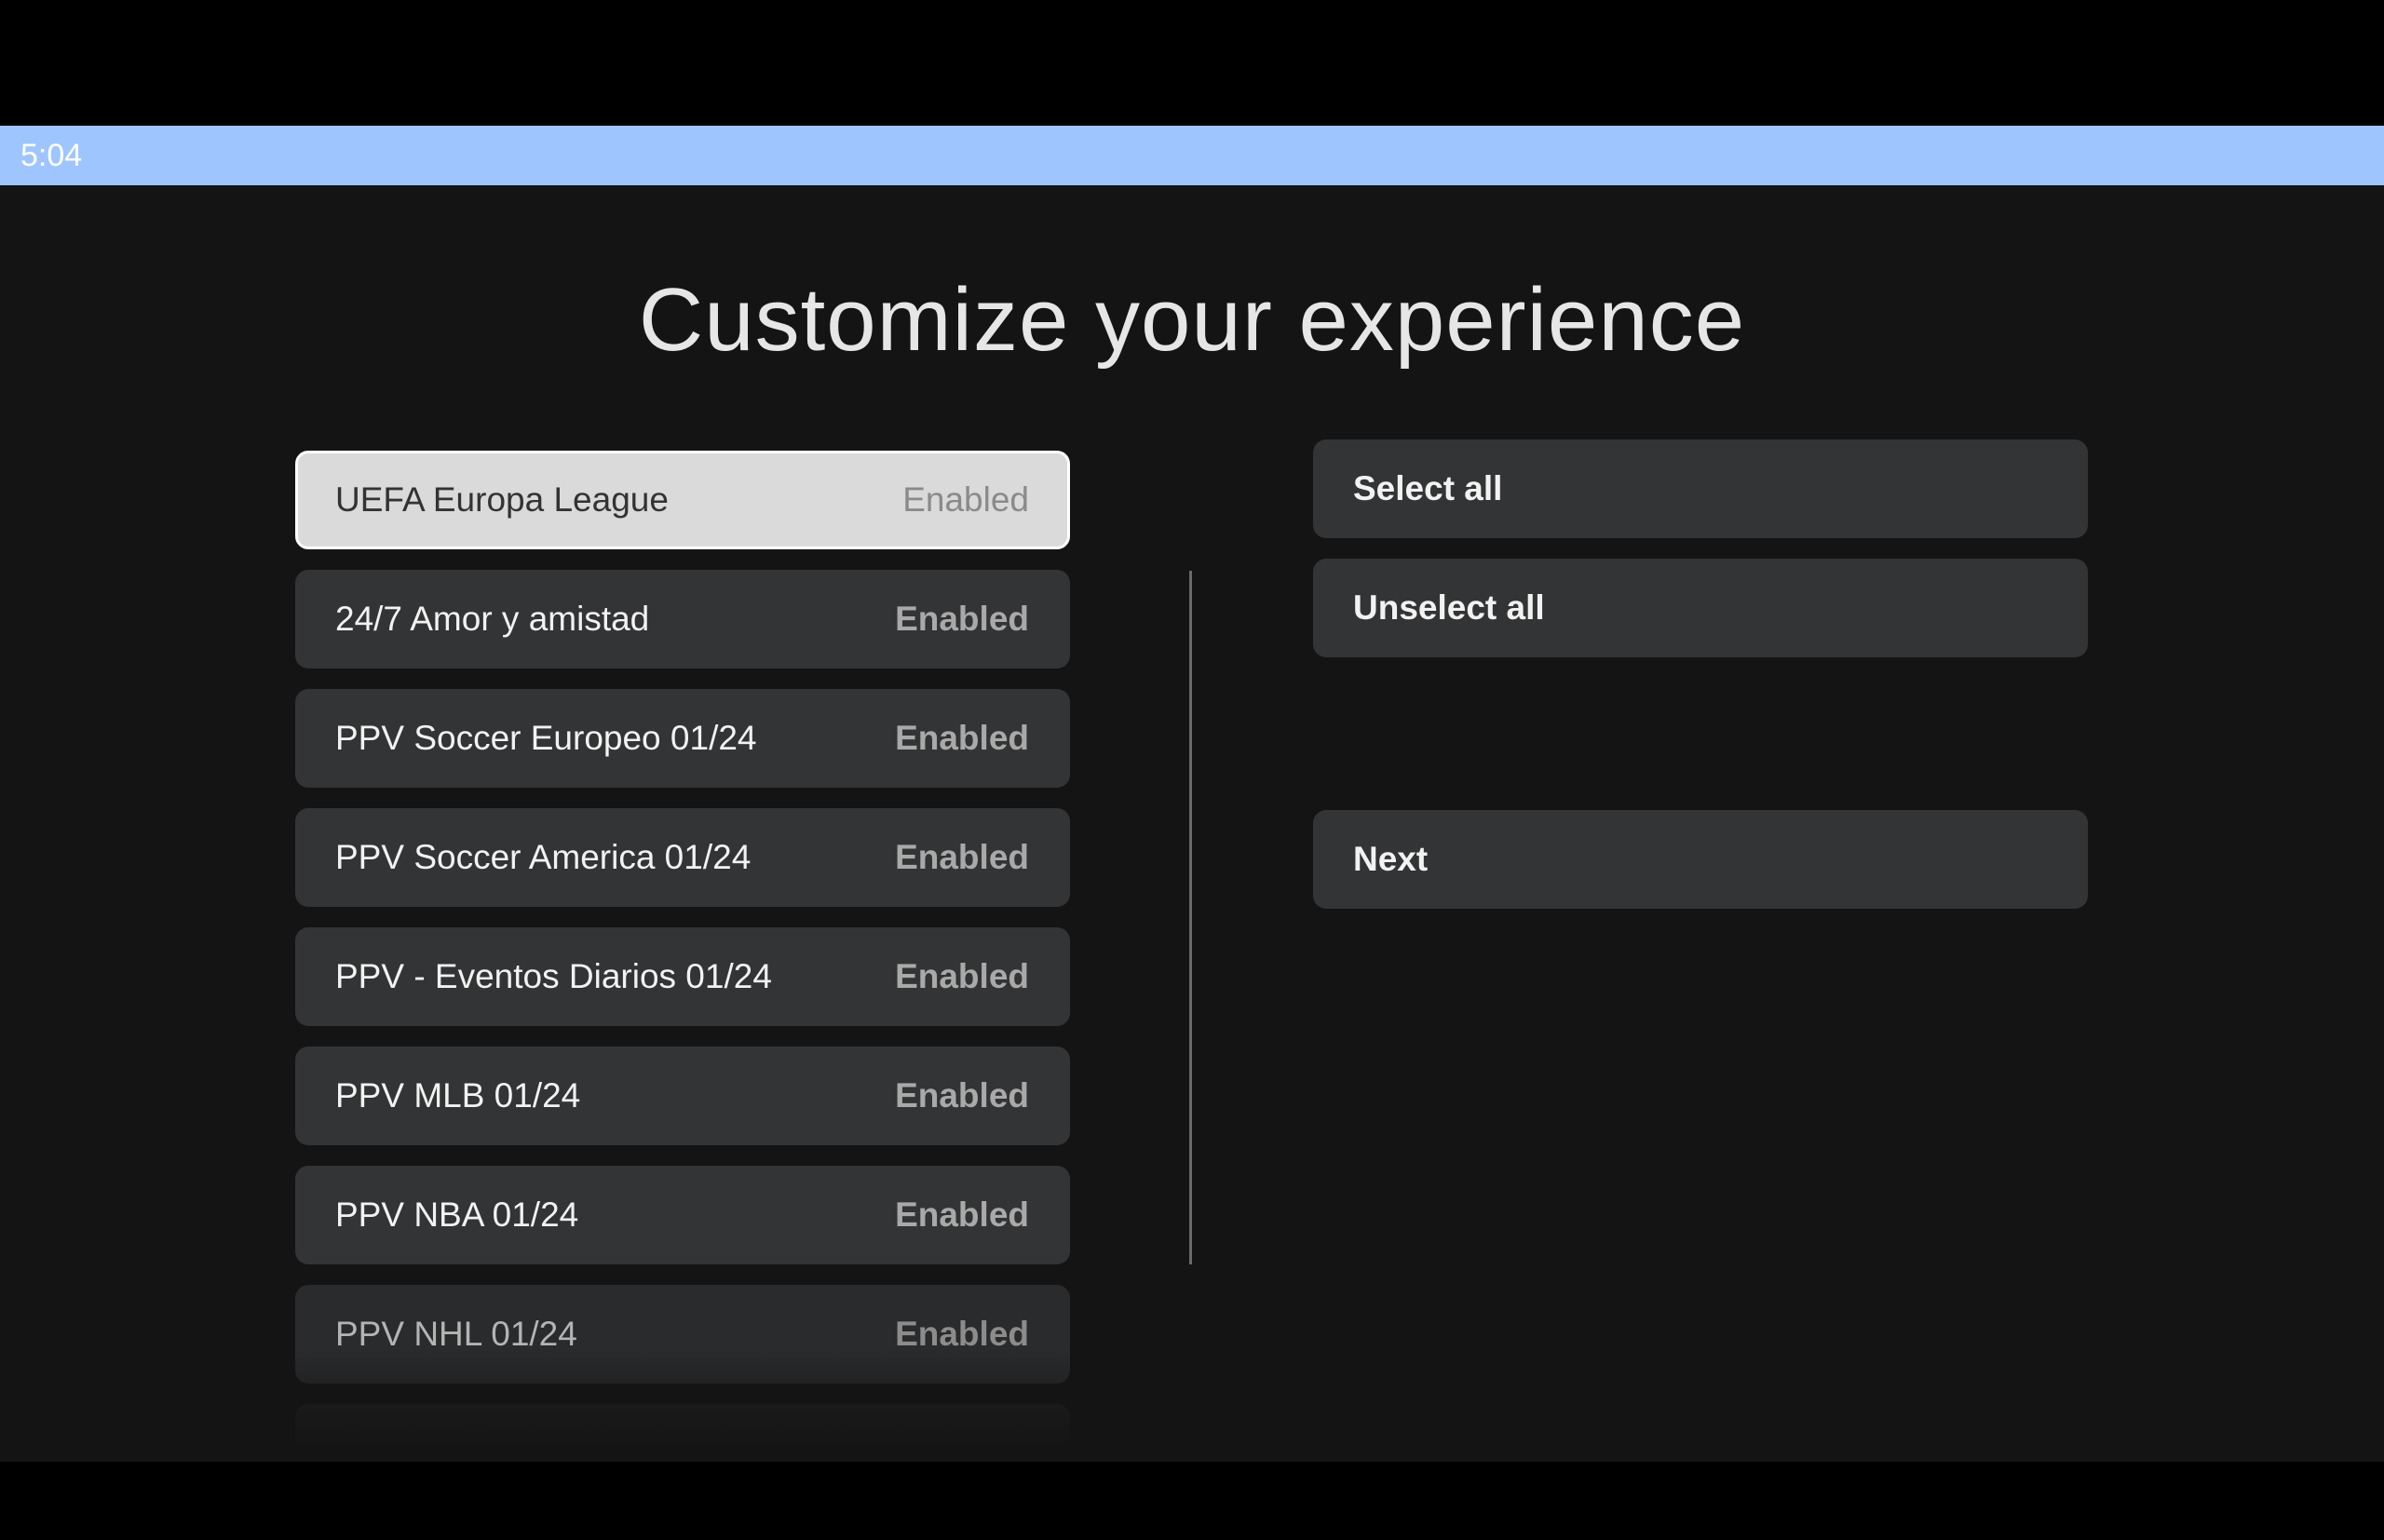 This screenshot has width=2384, height=1540. Describe the element at coordinates (1700, 488) in the screenshot. I see `select-all-button: Select all` at that location.